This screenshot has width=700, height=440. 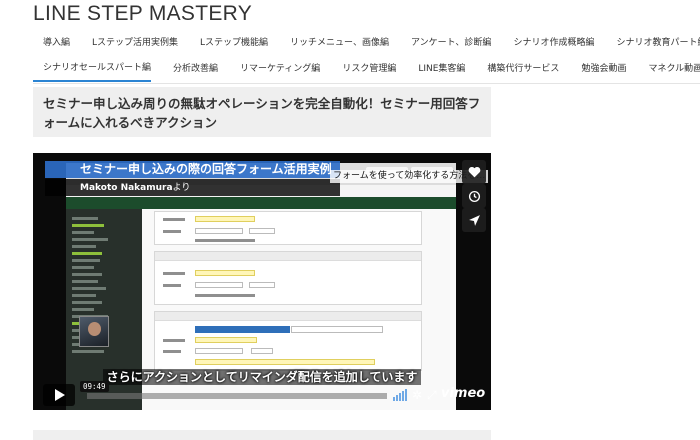 I want to click on author-avatar, so click(x=94, y=331).